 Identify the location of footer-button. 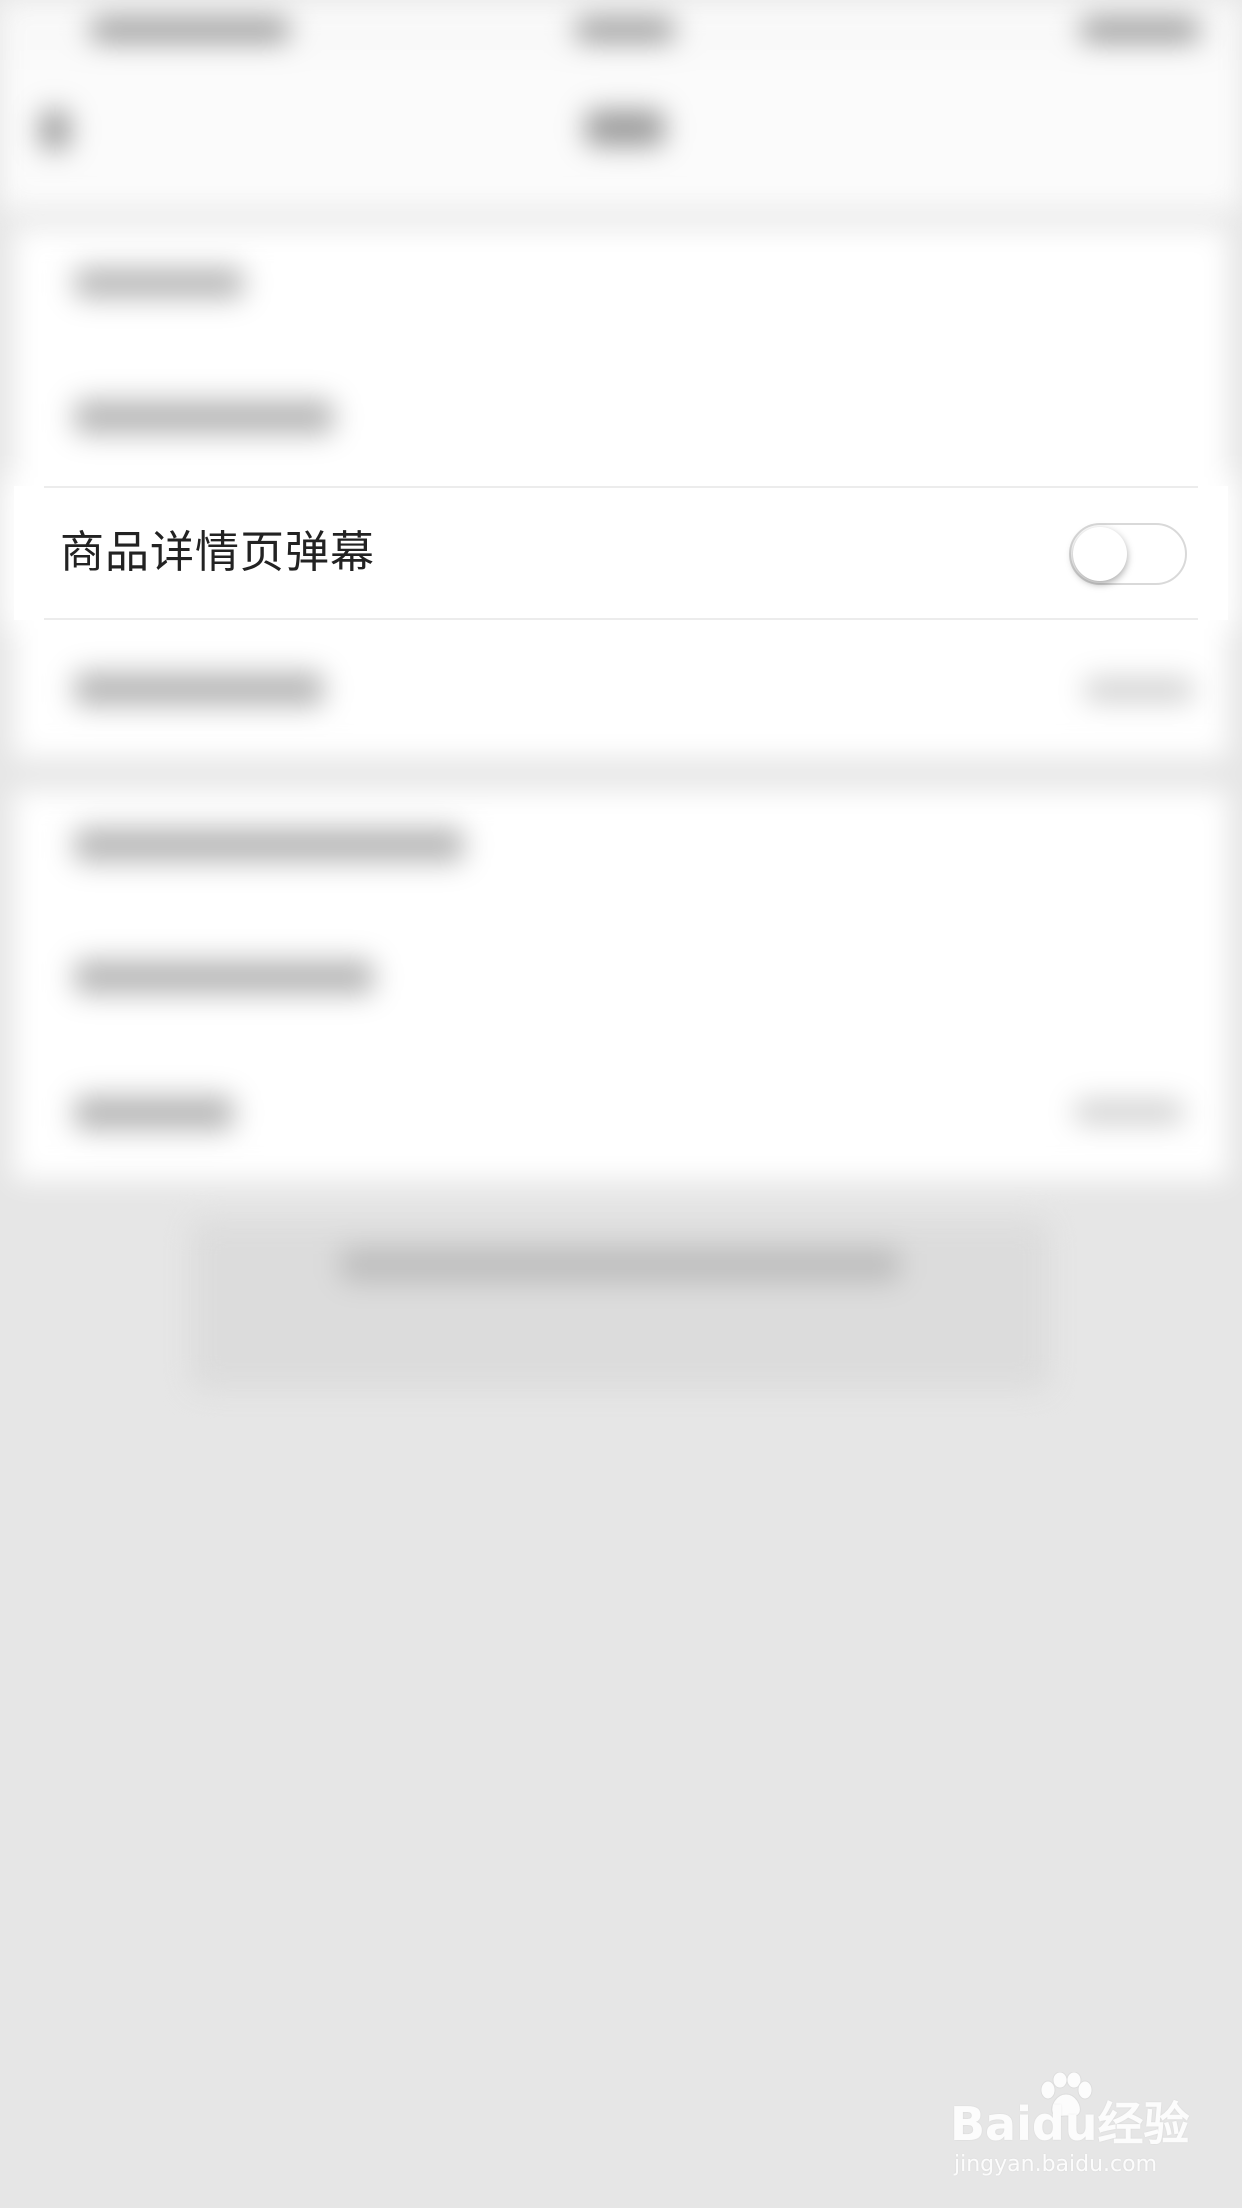
(620, 1305).